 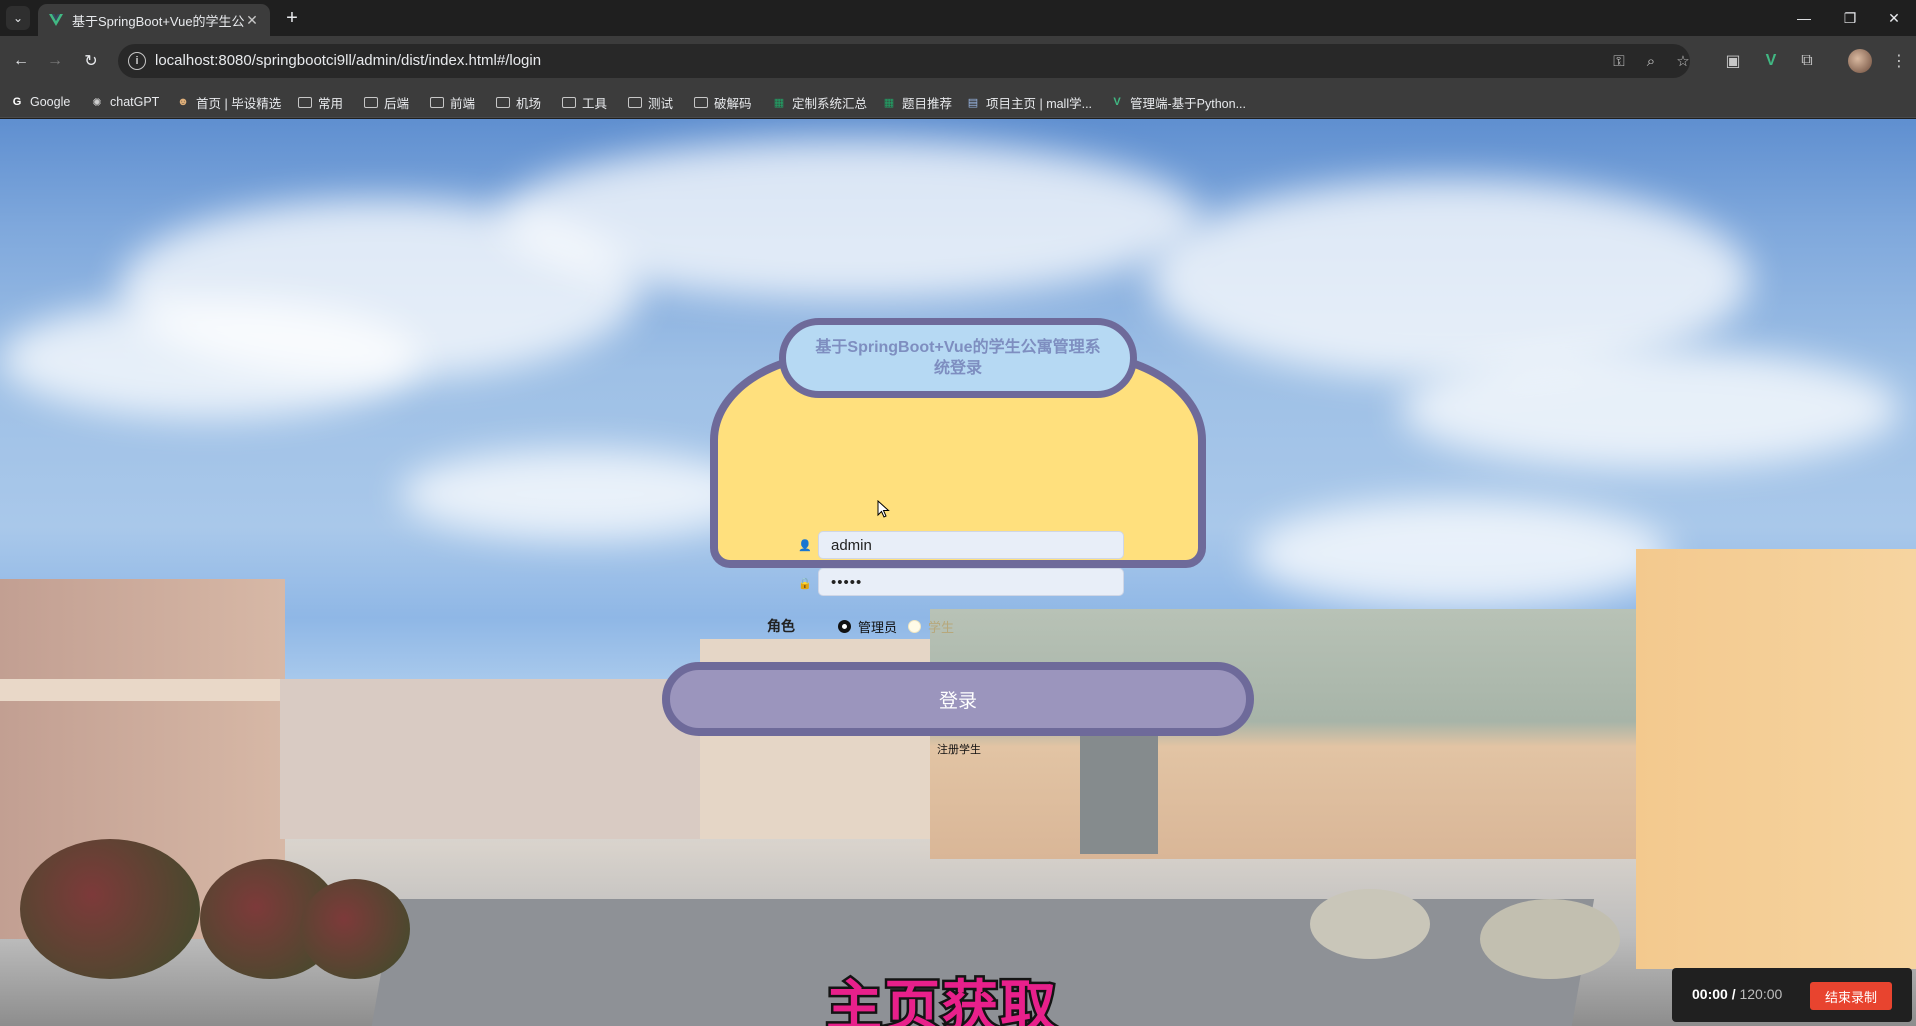 What do you see at coordinates (1804, 18) in the screenshot?
I see `minimize-button: —` at bounding box center [1804, 18].